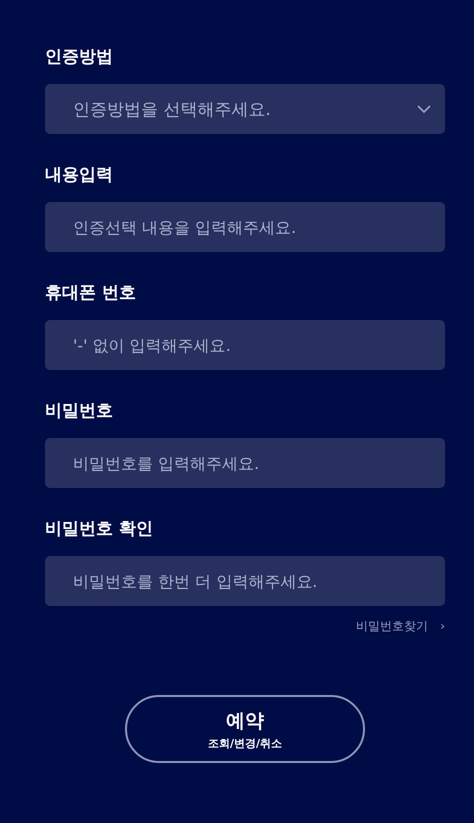 The width and height of the screenshot is (474, 823). Describe the element at coordinates (99, 529) in the screenshot. I see `field-label: 비밀번호 확인` at that location.